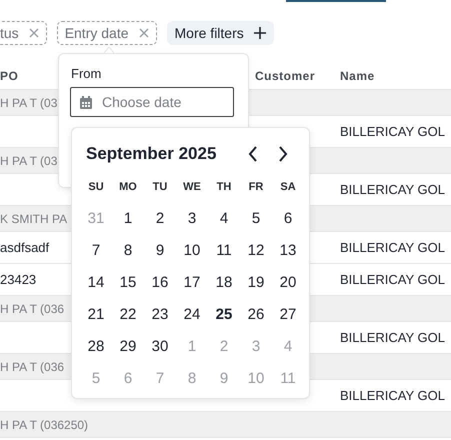 The height and width of the screenshot is (440, 451). What do you see at coordinates (160, 250) in the screenshot?
I see `calendar-day: 9` at bounding box center [160, 250].